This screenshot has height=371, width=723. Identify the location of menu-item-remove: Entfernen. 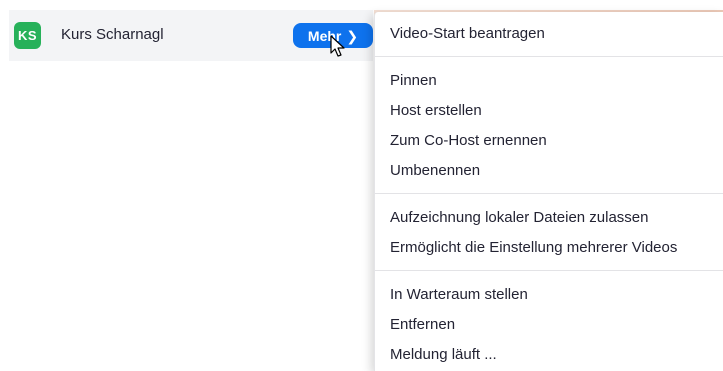
(550, 325).